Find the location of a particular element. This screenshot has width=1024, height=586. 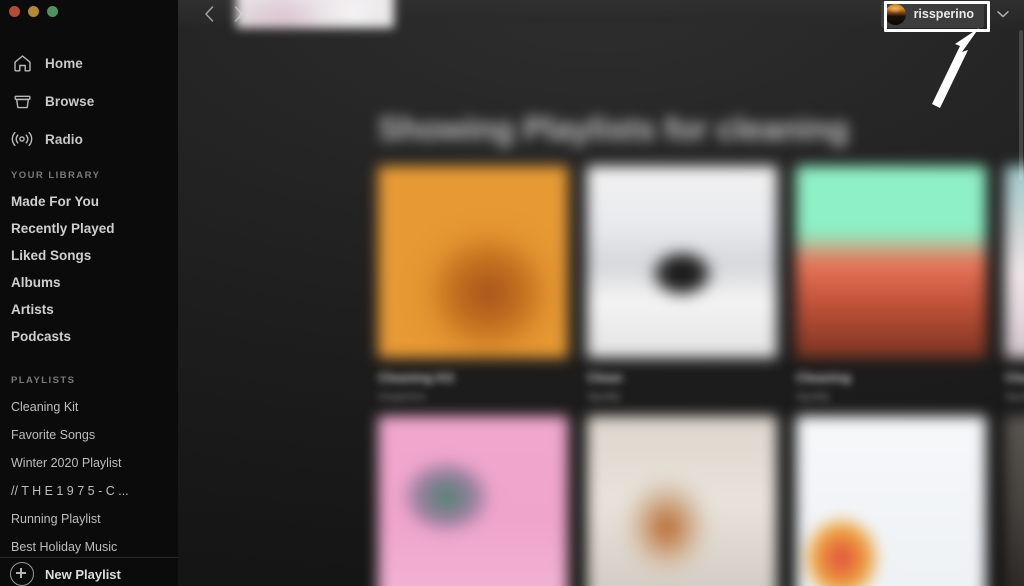

plus-circle-icon is located at coordinates (22, 574).